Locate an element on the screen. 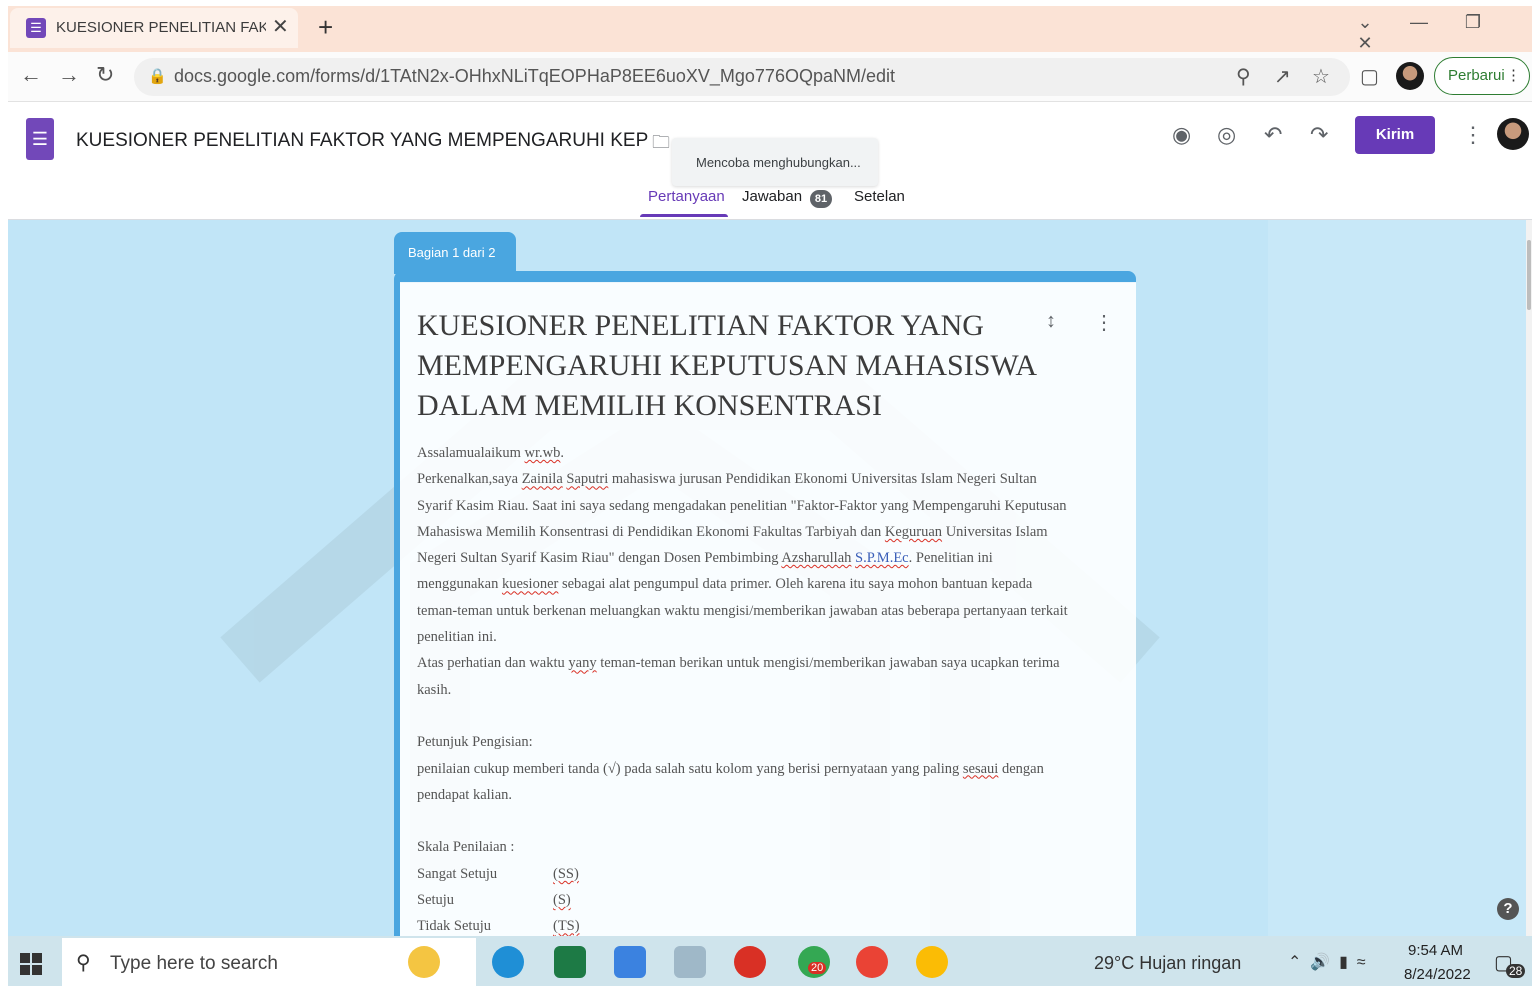 The image size is (1532, 986). forms-favicon-icon: ☰ is located at coordinates (36, 28).